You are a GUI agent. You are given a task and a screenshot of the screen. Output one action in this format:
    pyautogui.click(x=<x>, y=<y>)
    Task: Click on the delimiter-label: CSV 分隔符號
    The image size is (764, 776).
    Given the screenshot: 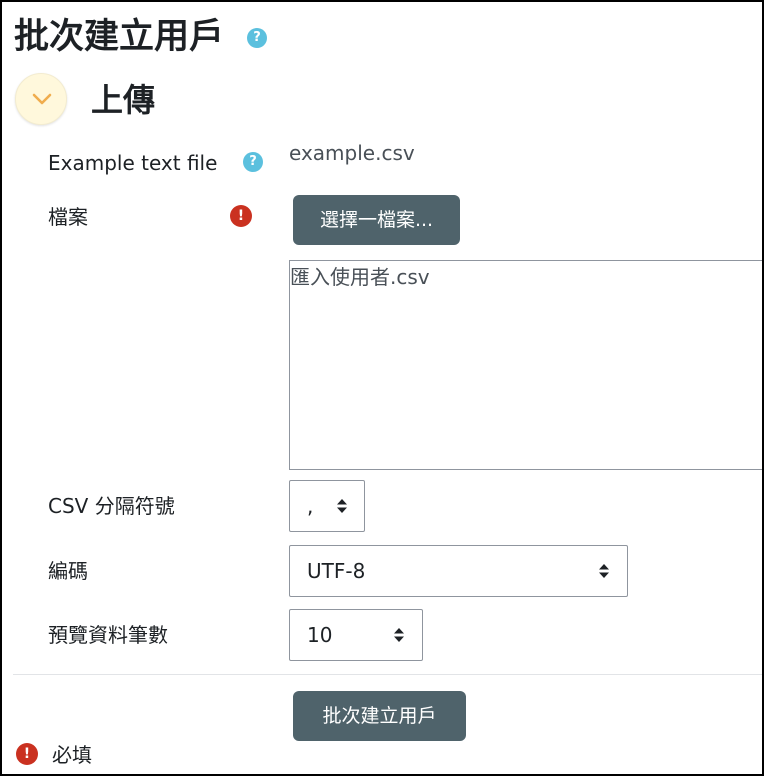 What is the action you would take?
    pyautogui.click(x=111, y=506)
    